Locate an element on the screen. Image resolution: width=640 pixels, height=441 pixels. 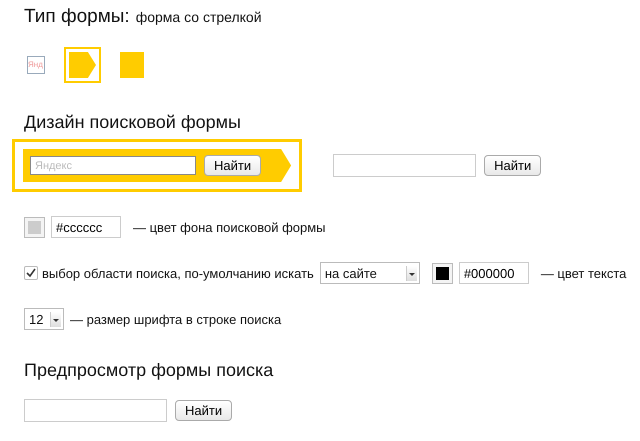
dropdown: 12 is located at coordinates (44, 319).